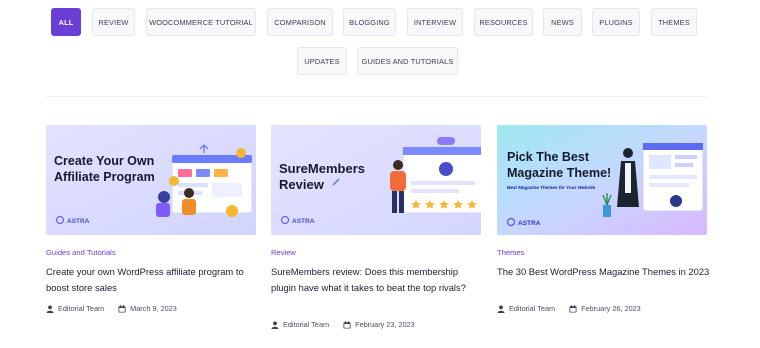 Image resolution: width=760 pixels, height=348 pixels. I want to click on post-thumbnail: Create Your Own Affiliate Program ASTRA, so click(151, 180).